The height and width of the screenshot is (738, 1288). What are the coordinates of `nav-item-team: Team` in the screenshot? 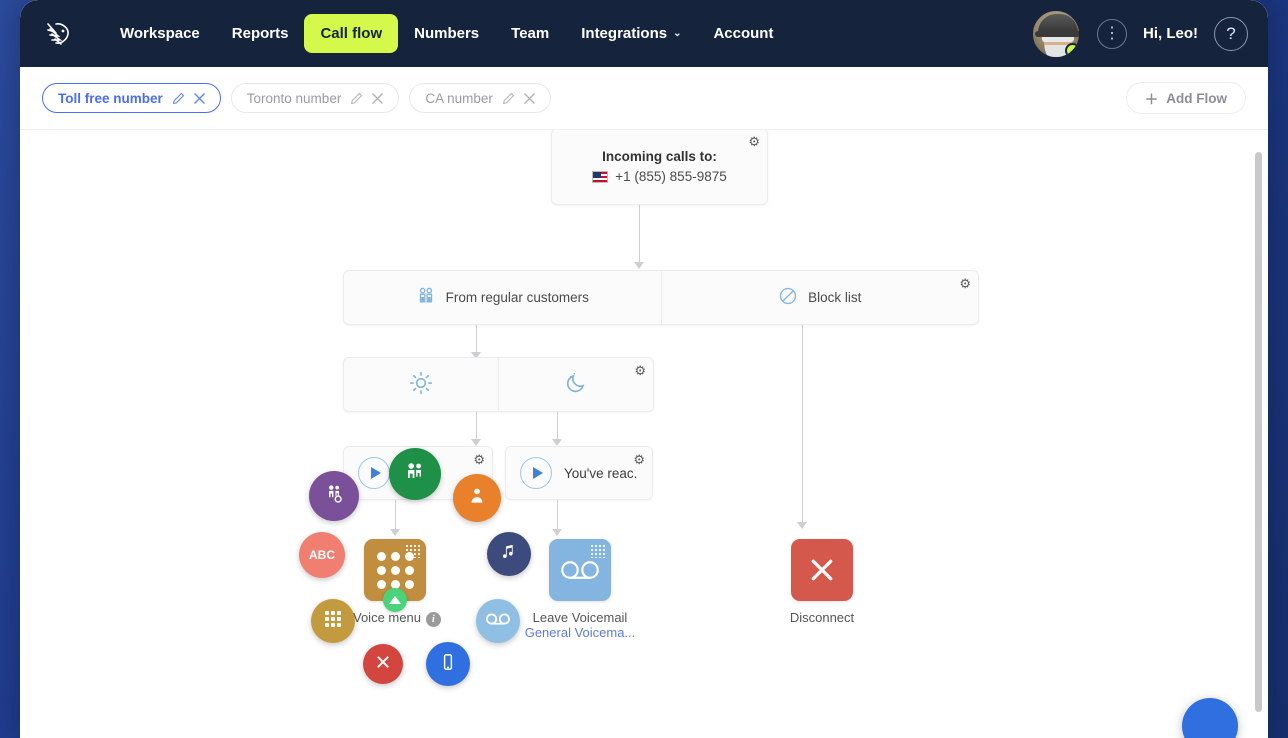 It's located at (530, 33).